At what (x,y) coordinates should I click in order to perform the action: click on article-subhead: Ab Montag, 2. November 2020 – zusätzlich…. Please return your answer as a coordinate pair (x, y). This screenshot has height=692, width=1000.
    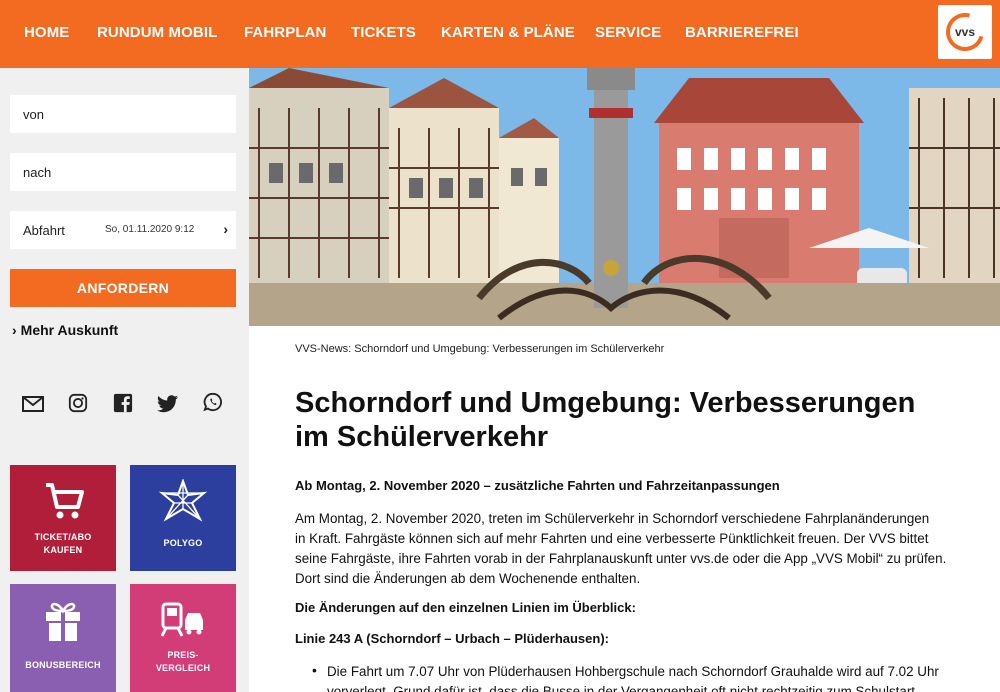
    Looking at the image, I should click on (537, 485).